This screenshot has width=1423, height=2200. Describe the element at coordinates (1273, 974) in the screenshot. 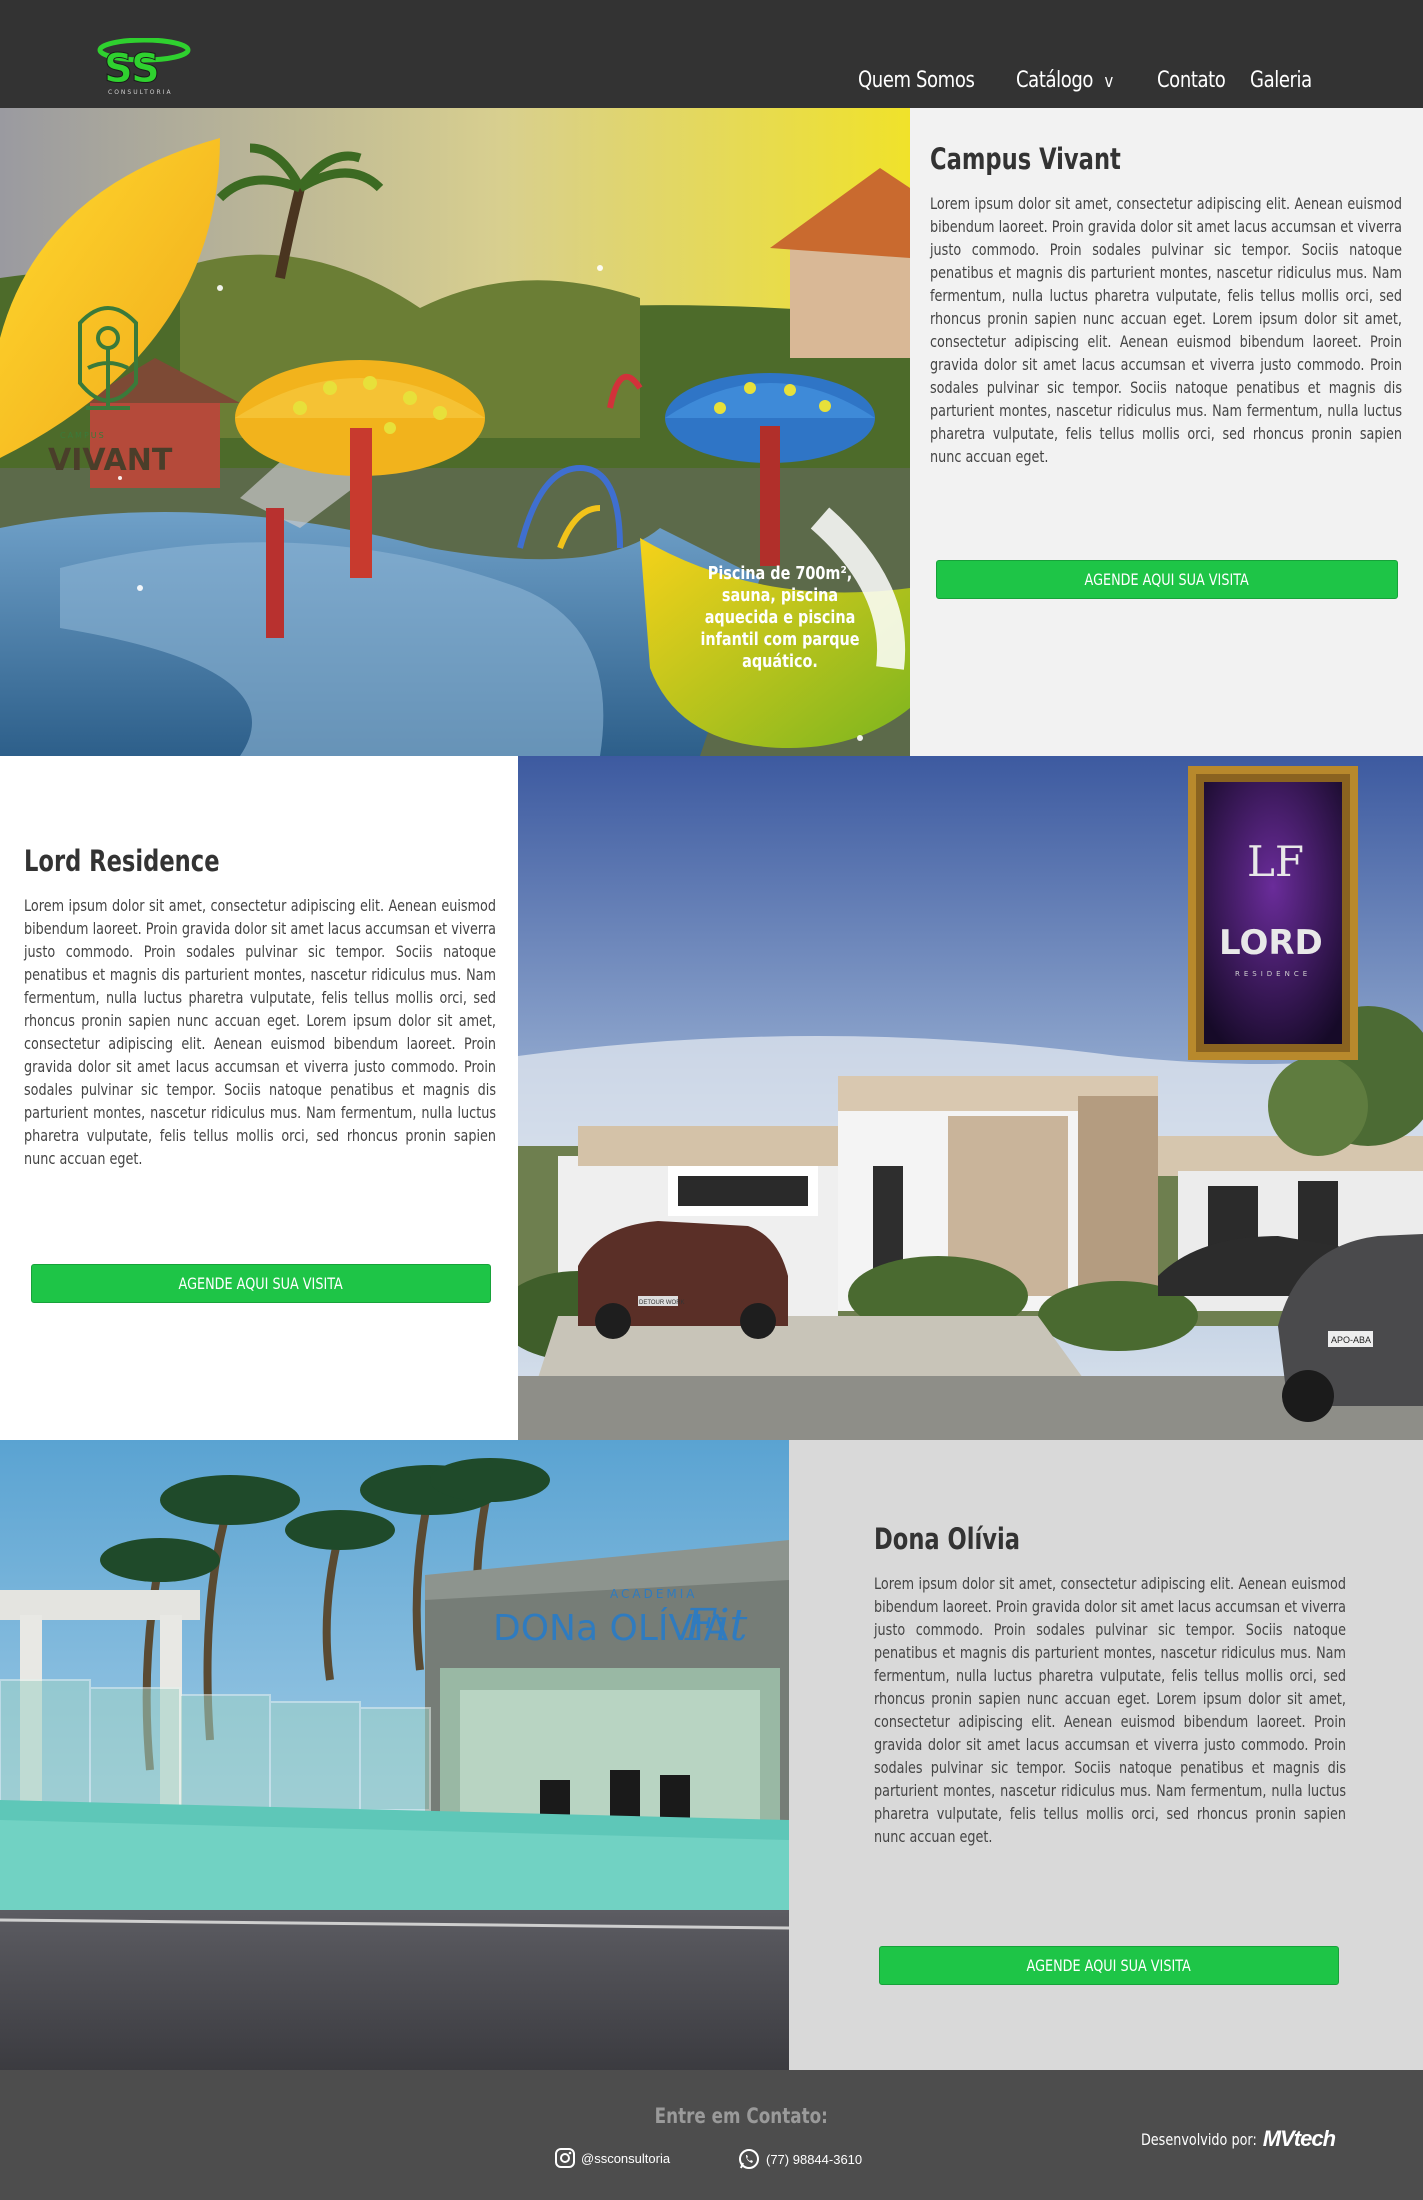

I see `lord-brand-sub: RESIDENCE` at that location.